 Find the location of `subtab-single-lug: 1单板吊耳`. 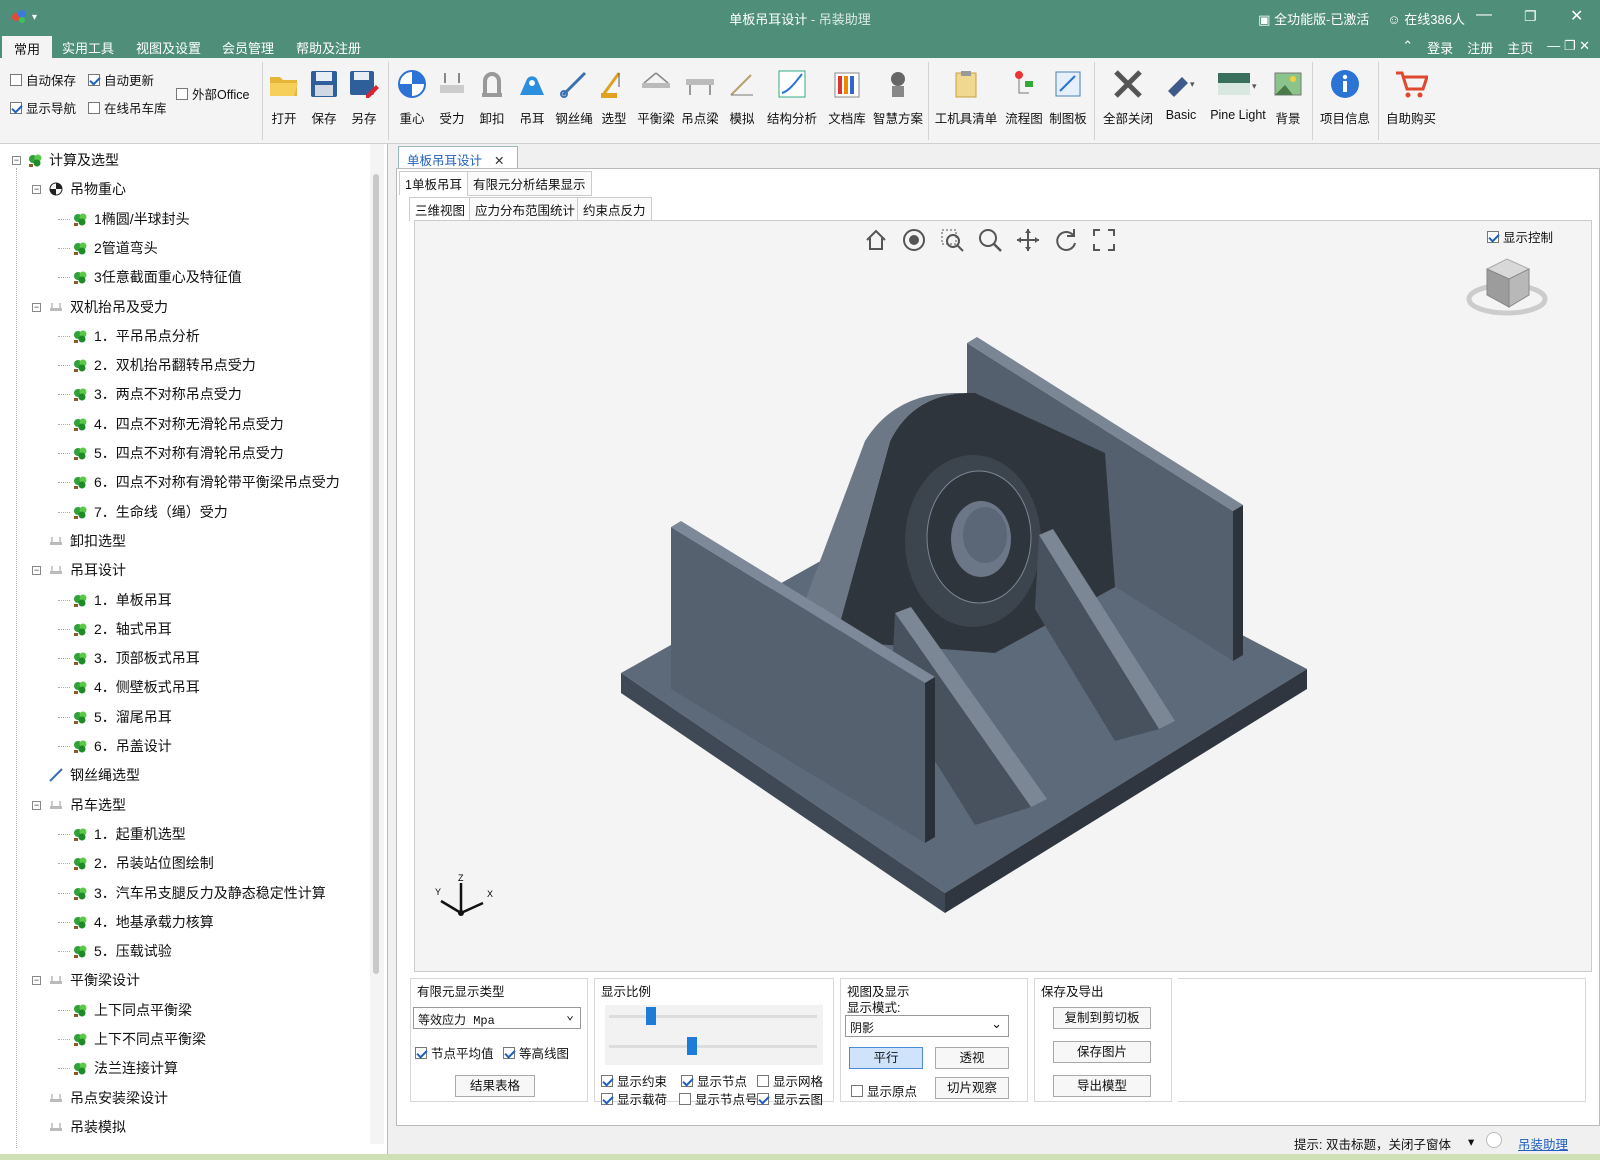

subtab-single-lug: 1单板吊耳 is located at coordinates (433, 183).